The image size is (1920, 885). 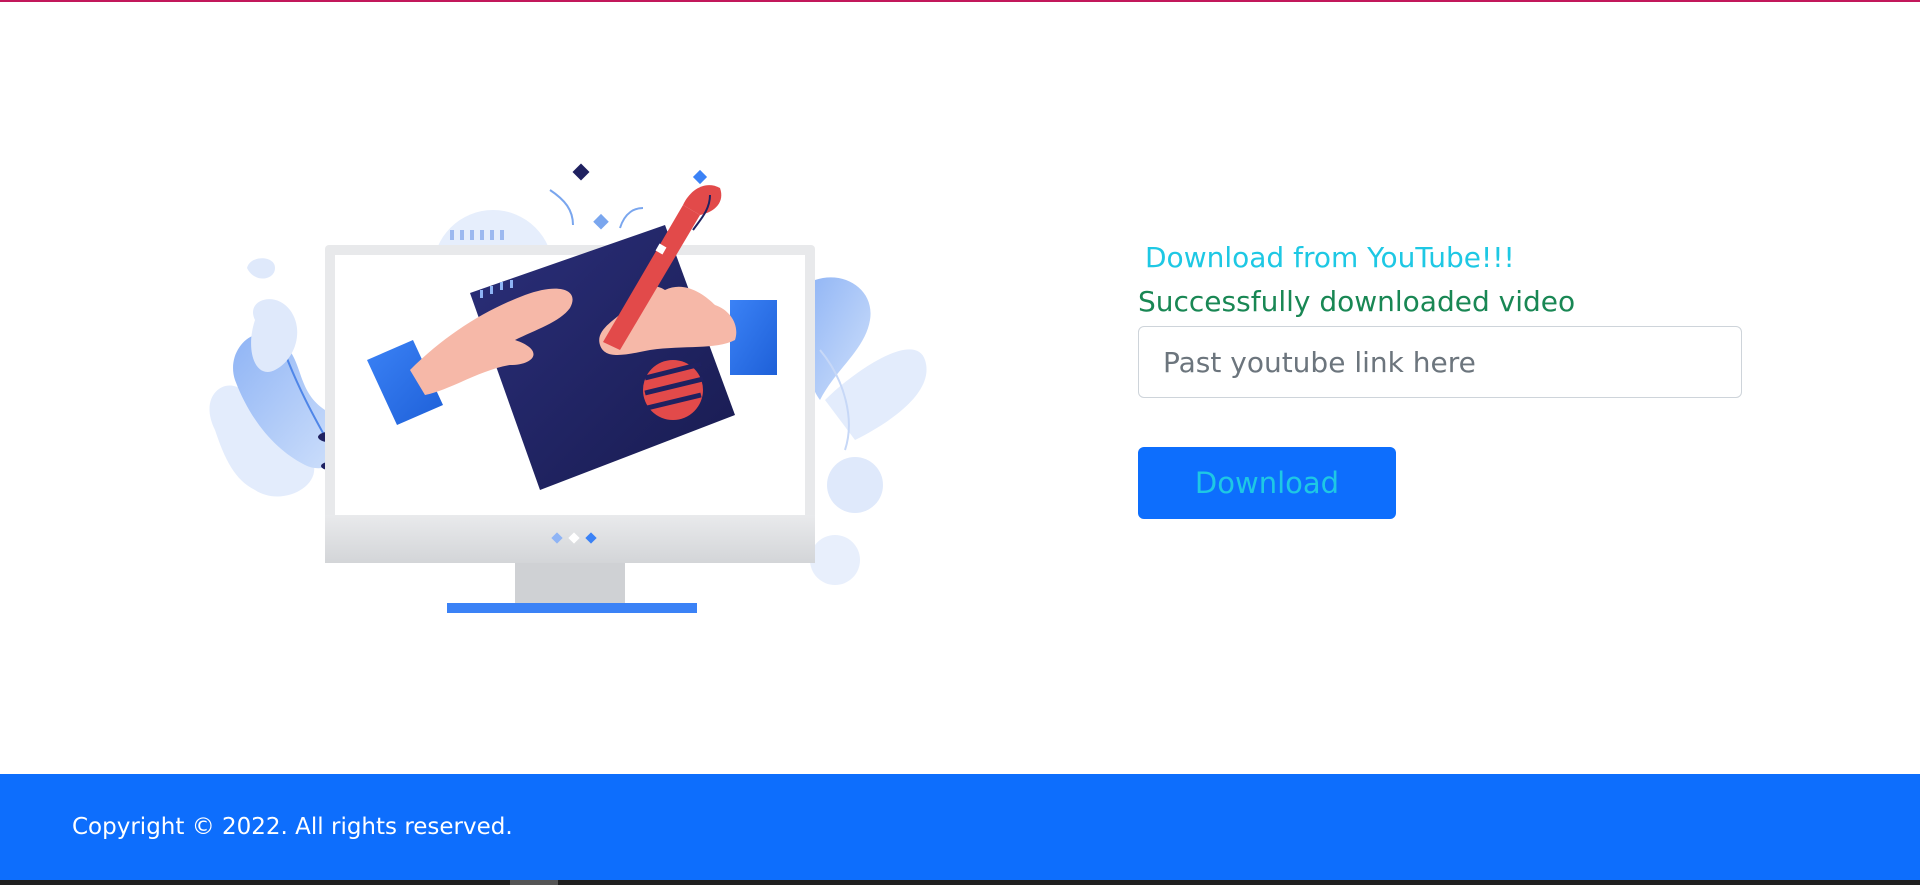 What do you see at coordinates (1330, 257) in the screenshot?
I see `page-heading: Download from YouTube!!!` at bounding box center [1330, 257].